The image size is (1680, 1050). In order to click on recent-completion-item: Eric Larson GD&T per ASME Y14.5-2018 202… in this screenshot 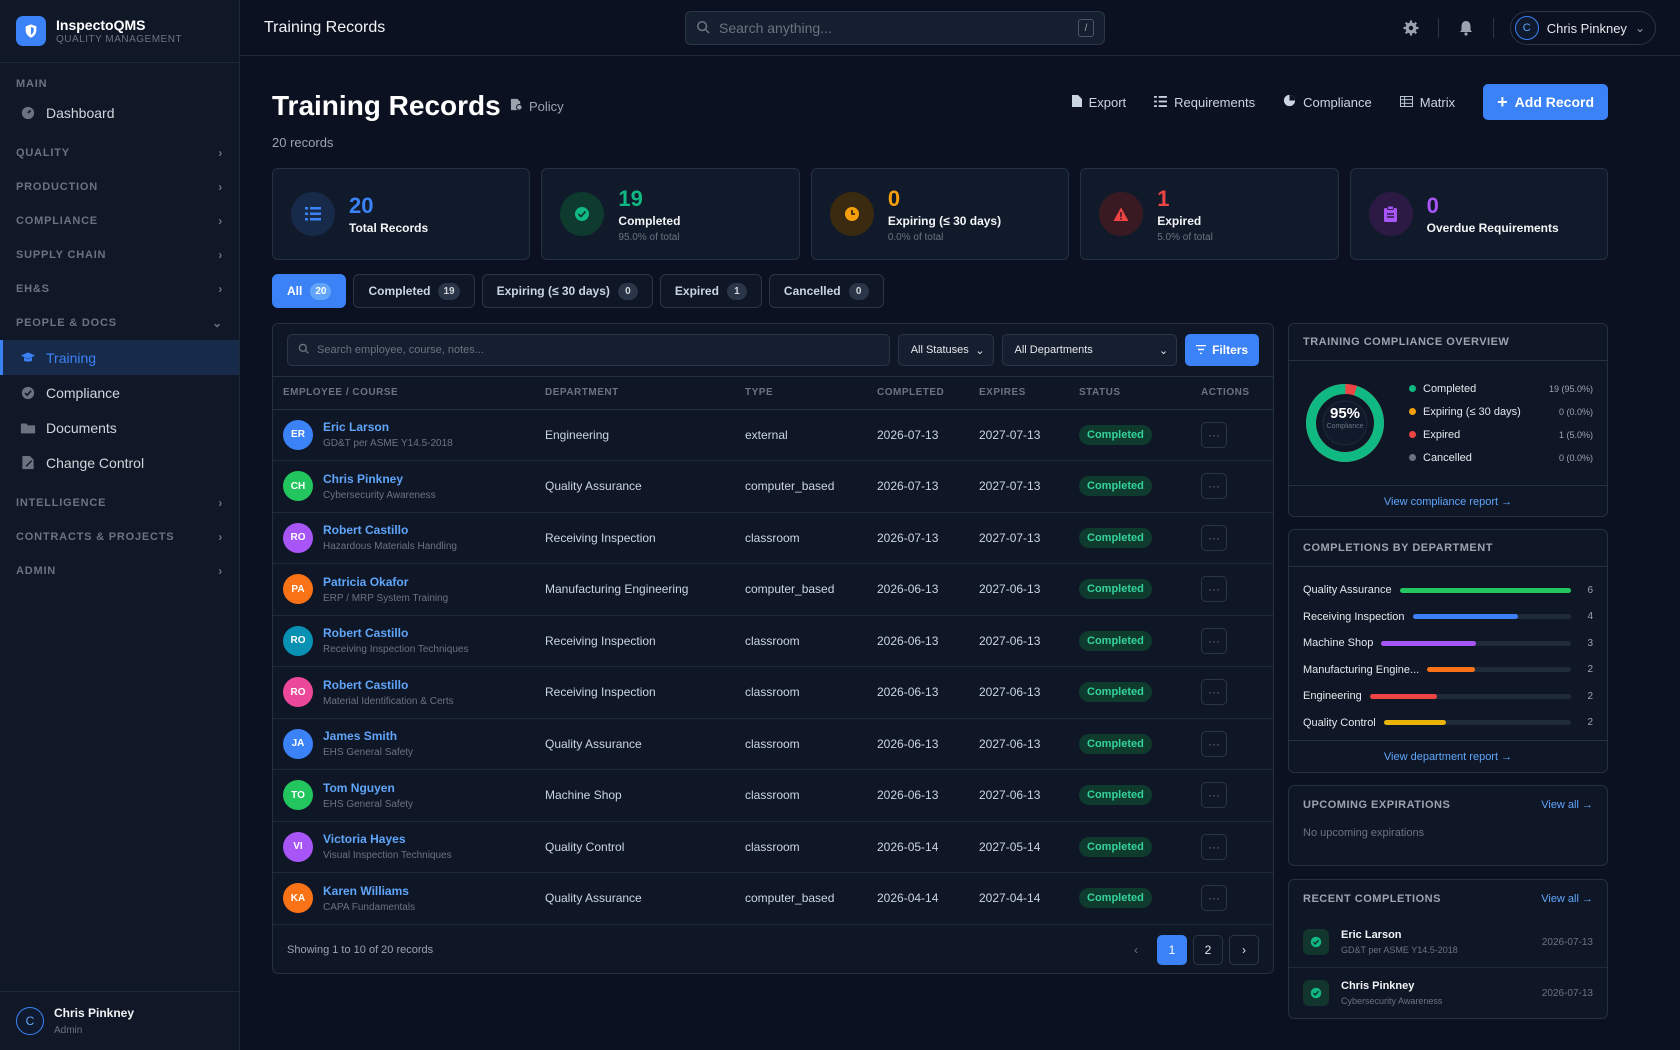, I will do `click(1448, 942)`.